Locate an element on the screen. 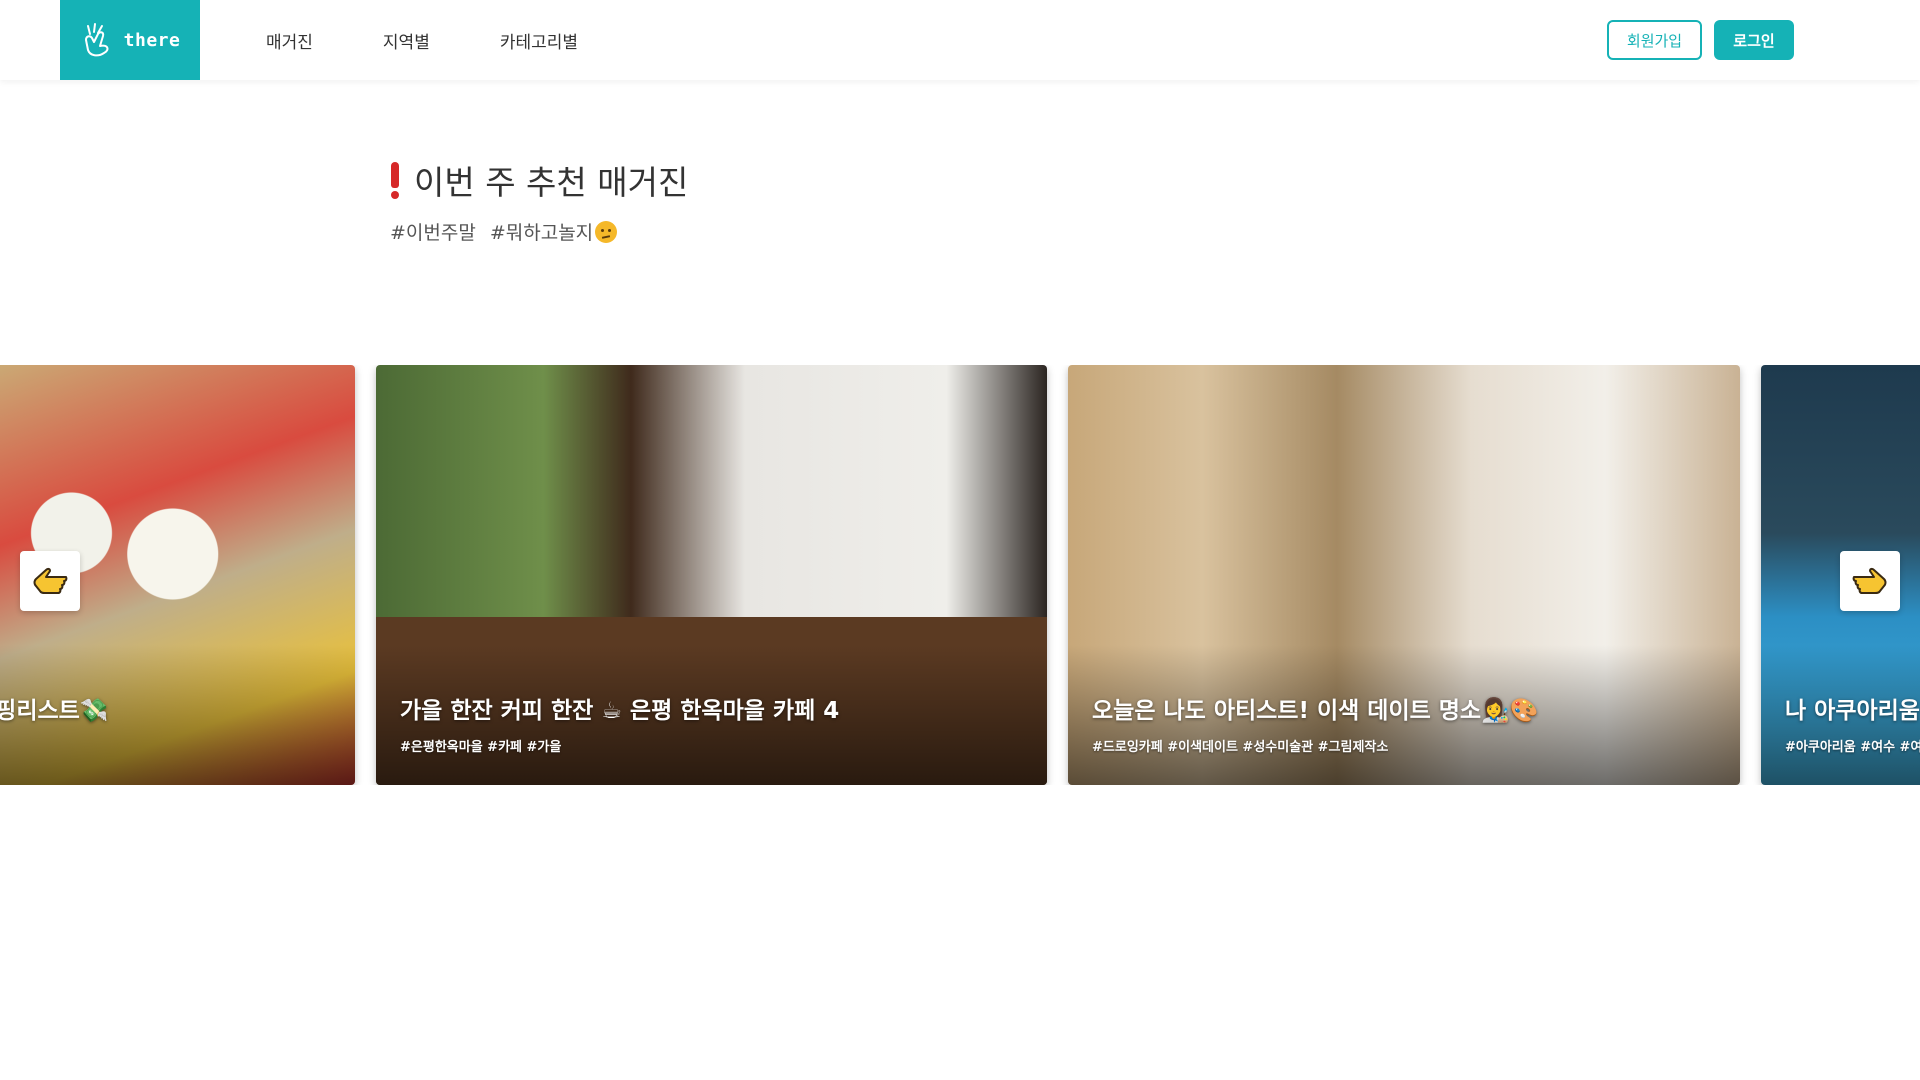 This screenshot has width=1920, height=1080. main-nav: 매거진 지역별 카테고리별 is located at coordinates (457, 40).